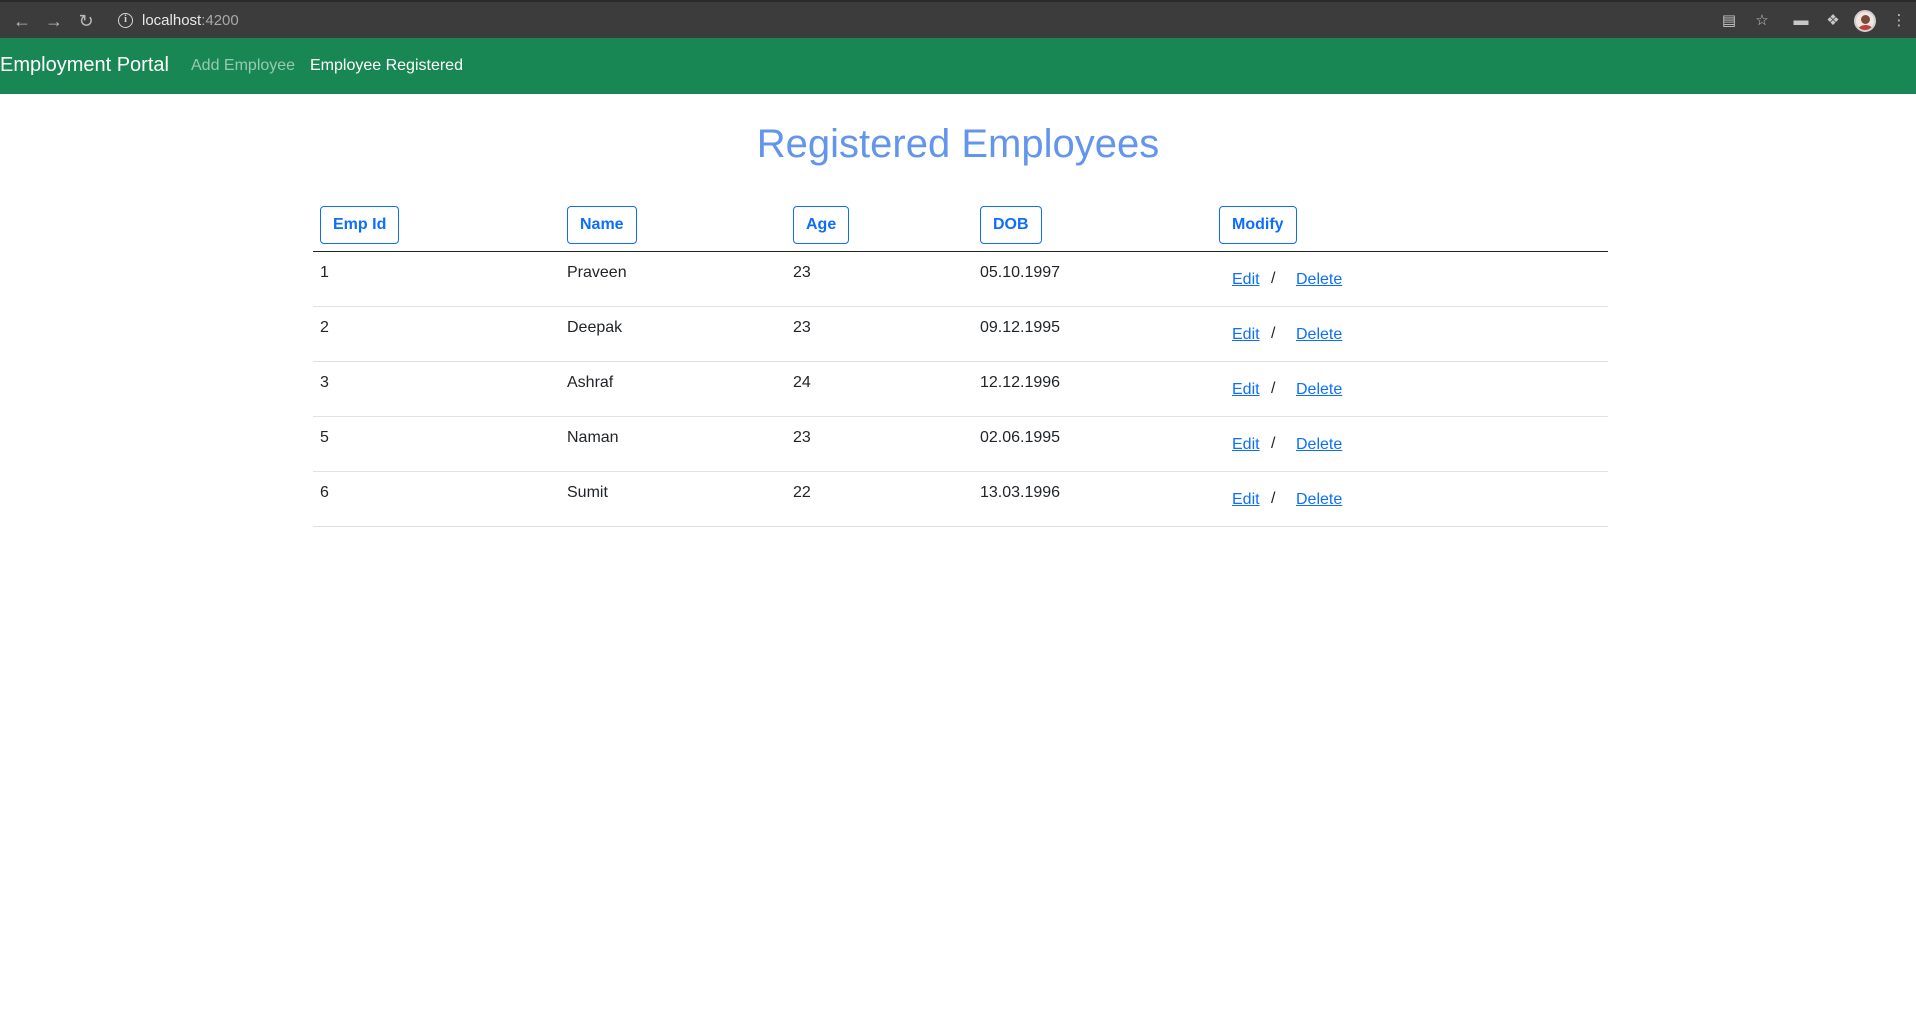 The width and height of the screenshot is (1916, 1014). What do you see at coordinates (802, 382) in the screenshot?
I see `cell-age: 24` at bounding box center [802, 382].